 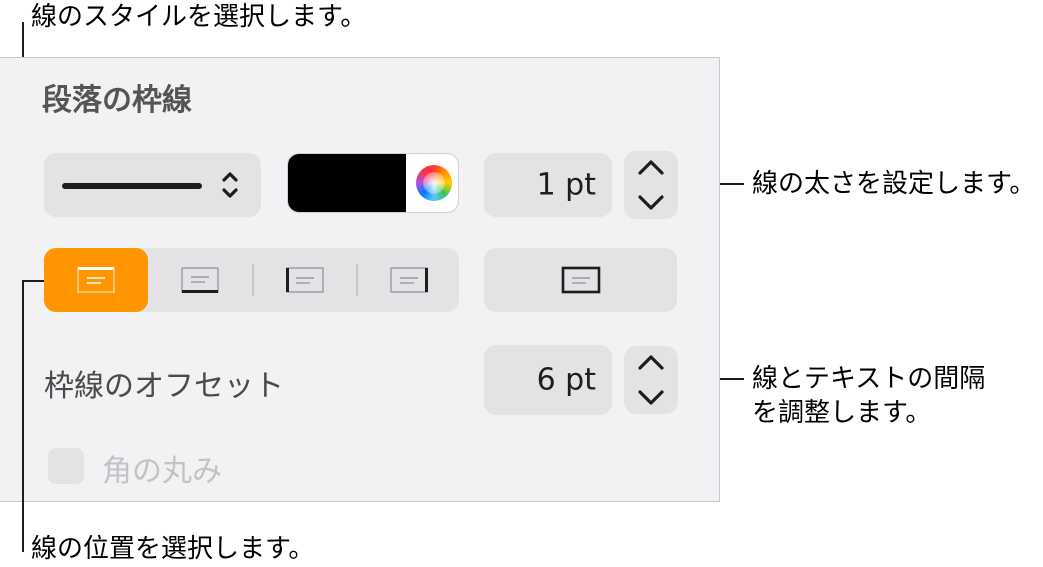 What do you see at coordinates (230, 185) in the screenshot?
I see `up-down-chevron-icon` at bounding box center [230, 185].